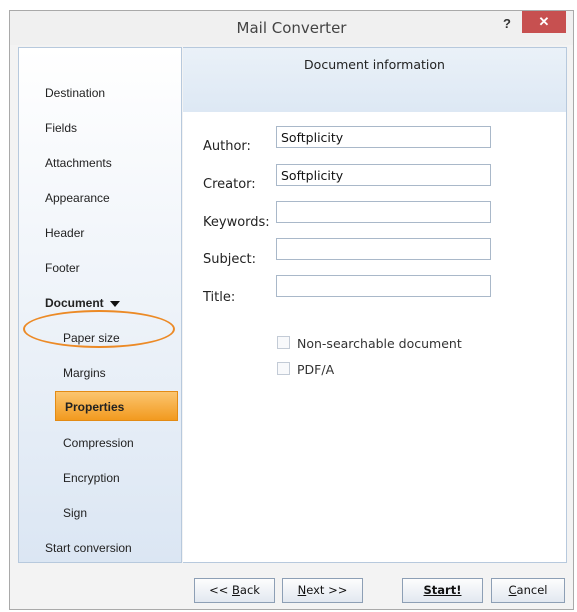 Image resolution: width=577 pixels, height=612 pixels. Describe the element at coordinates (116, 406) in the screenshot. I see `sidebar-item-properties: Properties` at that location.